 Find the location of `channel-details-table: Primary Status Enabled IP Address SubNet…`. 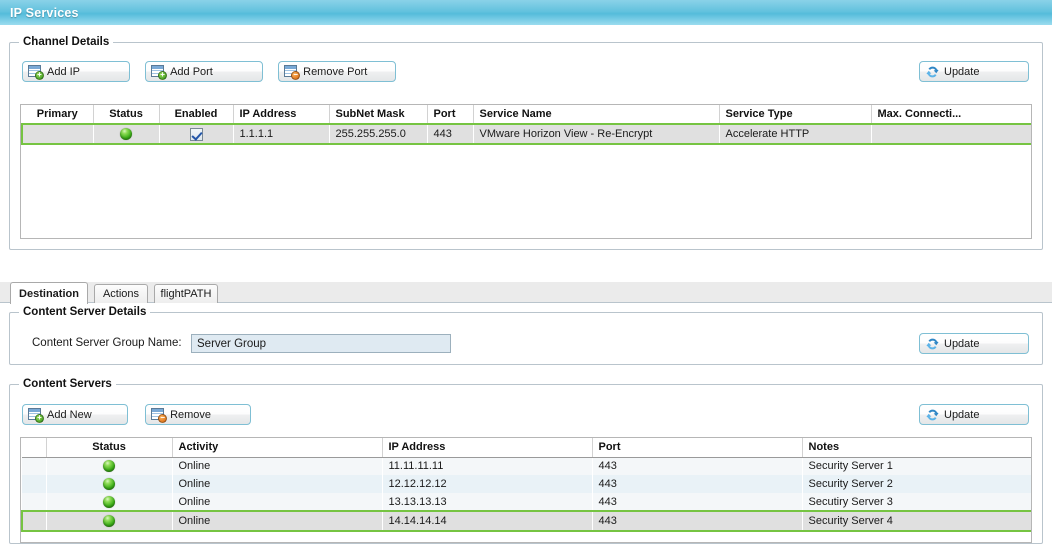

channel-details-table: Primary Status Enabled IP Address SubNet… is located at coordinates (526, 125).